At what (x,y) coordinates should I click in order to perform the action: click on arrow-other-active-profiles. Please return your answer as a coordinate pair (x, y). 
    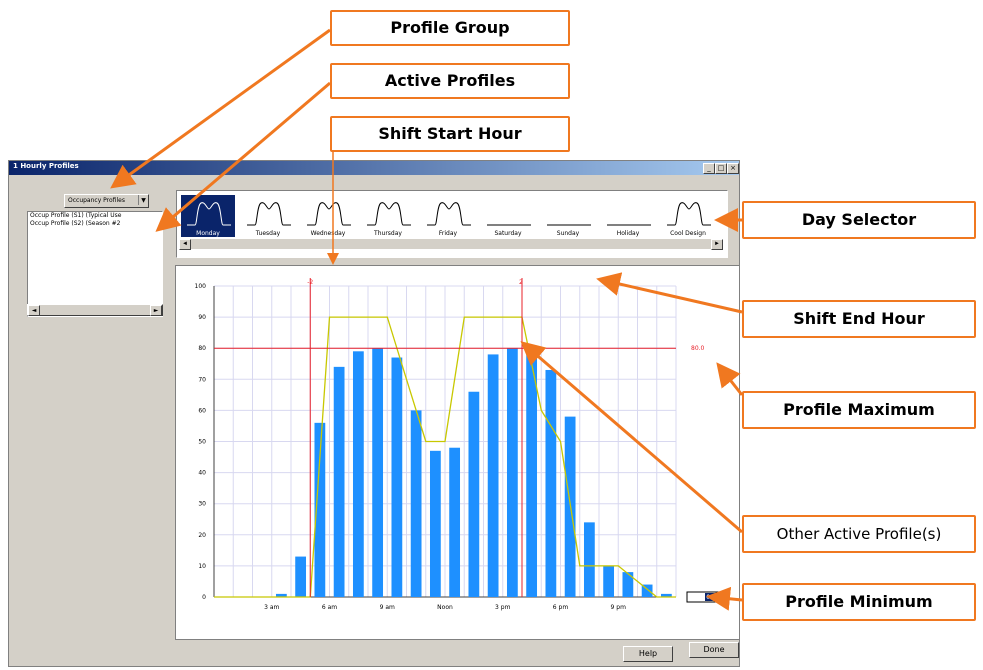
    Looking at the image, I should click on (631, 437).